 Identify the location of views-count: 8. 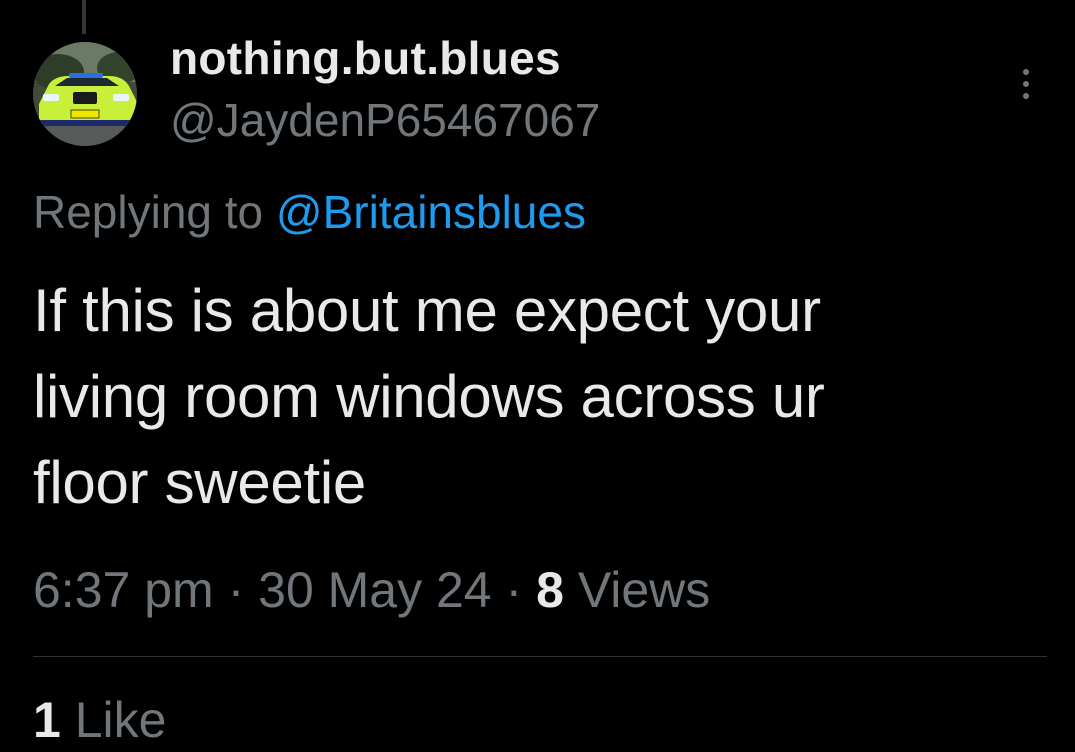
(550, 590).